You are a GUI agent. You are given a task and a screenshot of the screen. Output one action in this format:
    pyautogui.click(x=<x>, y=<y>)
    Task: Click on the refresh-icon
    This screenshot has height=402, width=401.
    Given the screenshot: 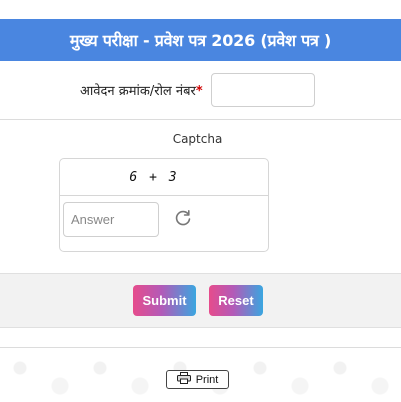 What is the action you would take?
    pyautogui.click(x=183, y=218)
    